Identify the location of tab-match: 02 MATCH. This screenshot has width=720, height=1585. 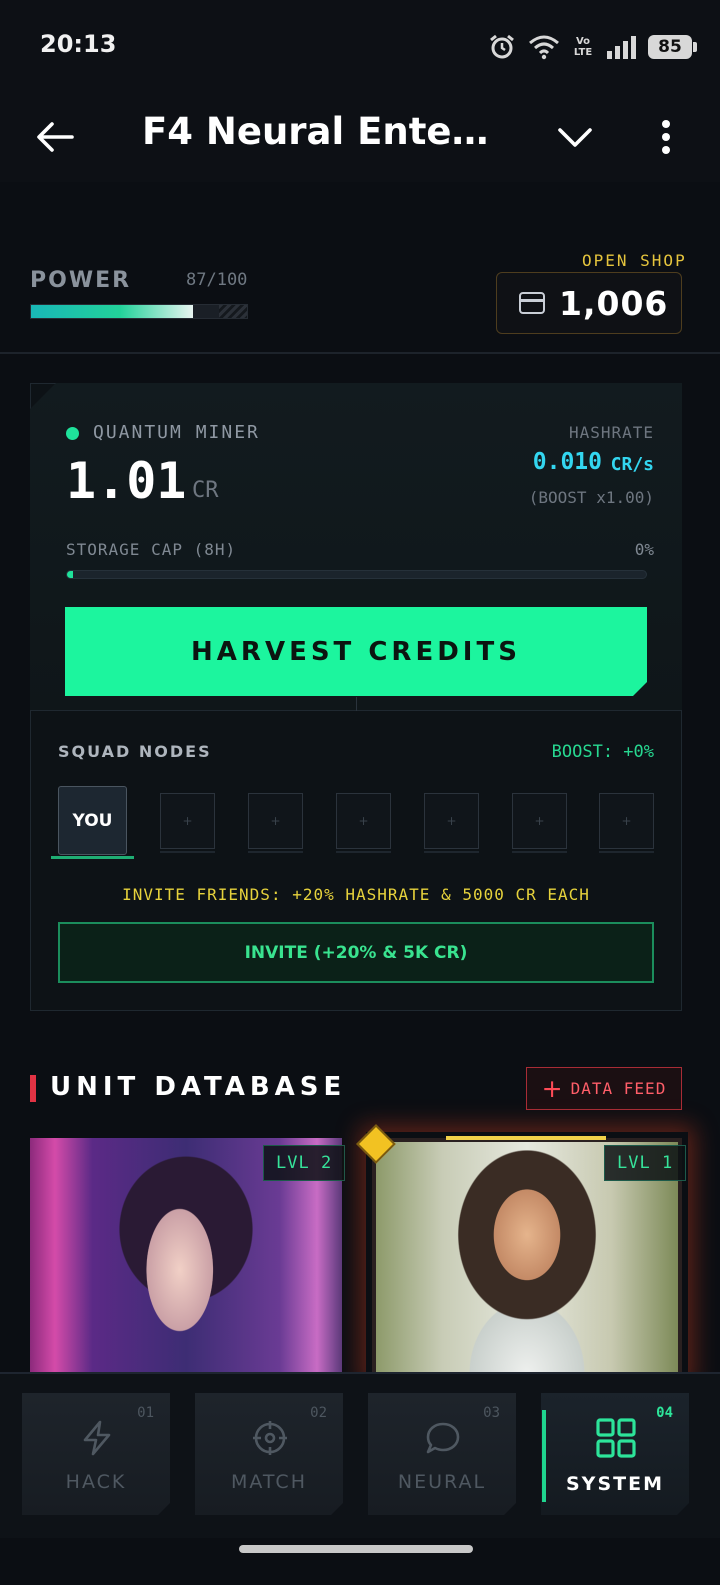
(269, 1454).